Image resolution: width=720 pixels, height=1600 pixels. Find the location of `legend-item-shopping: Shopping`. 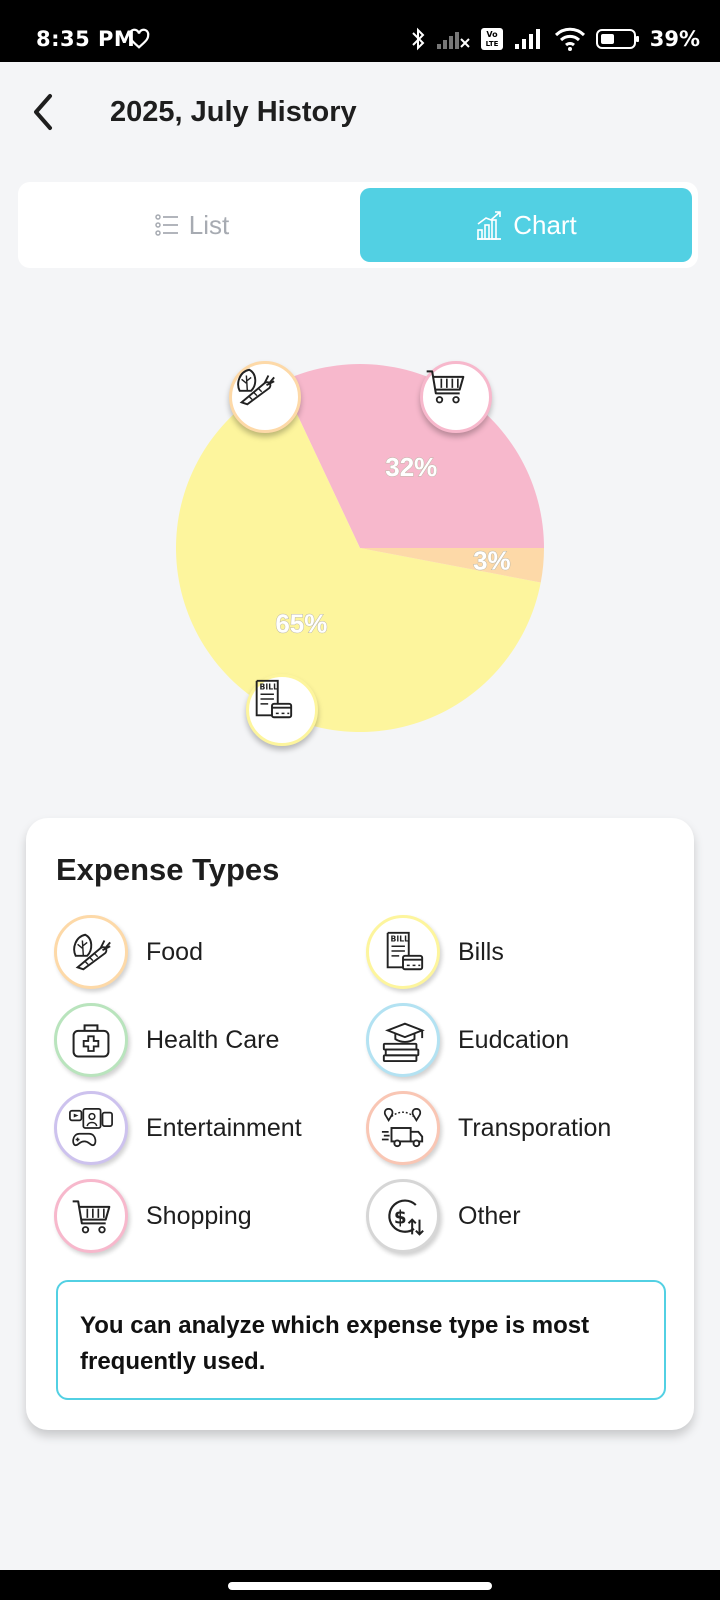

legend-item-shopping: Shopping is located at coordinates (153, 1216).